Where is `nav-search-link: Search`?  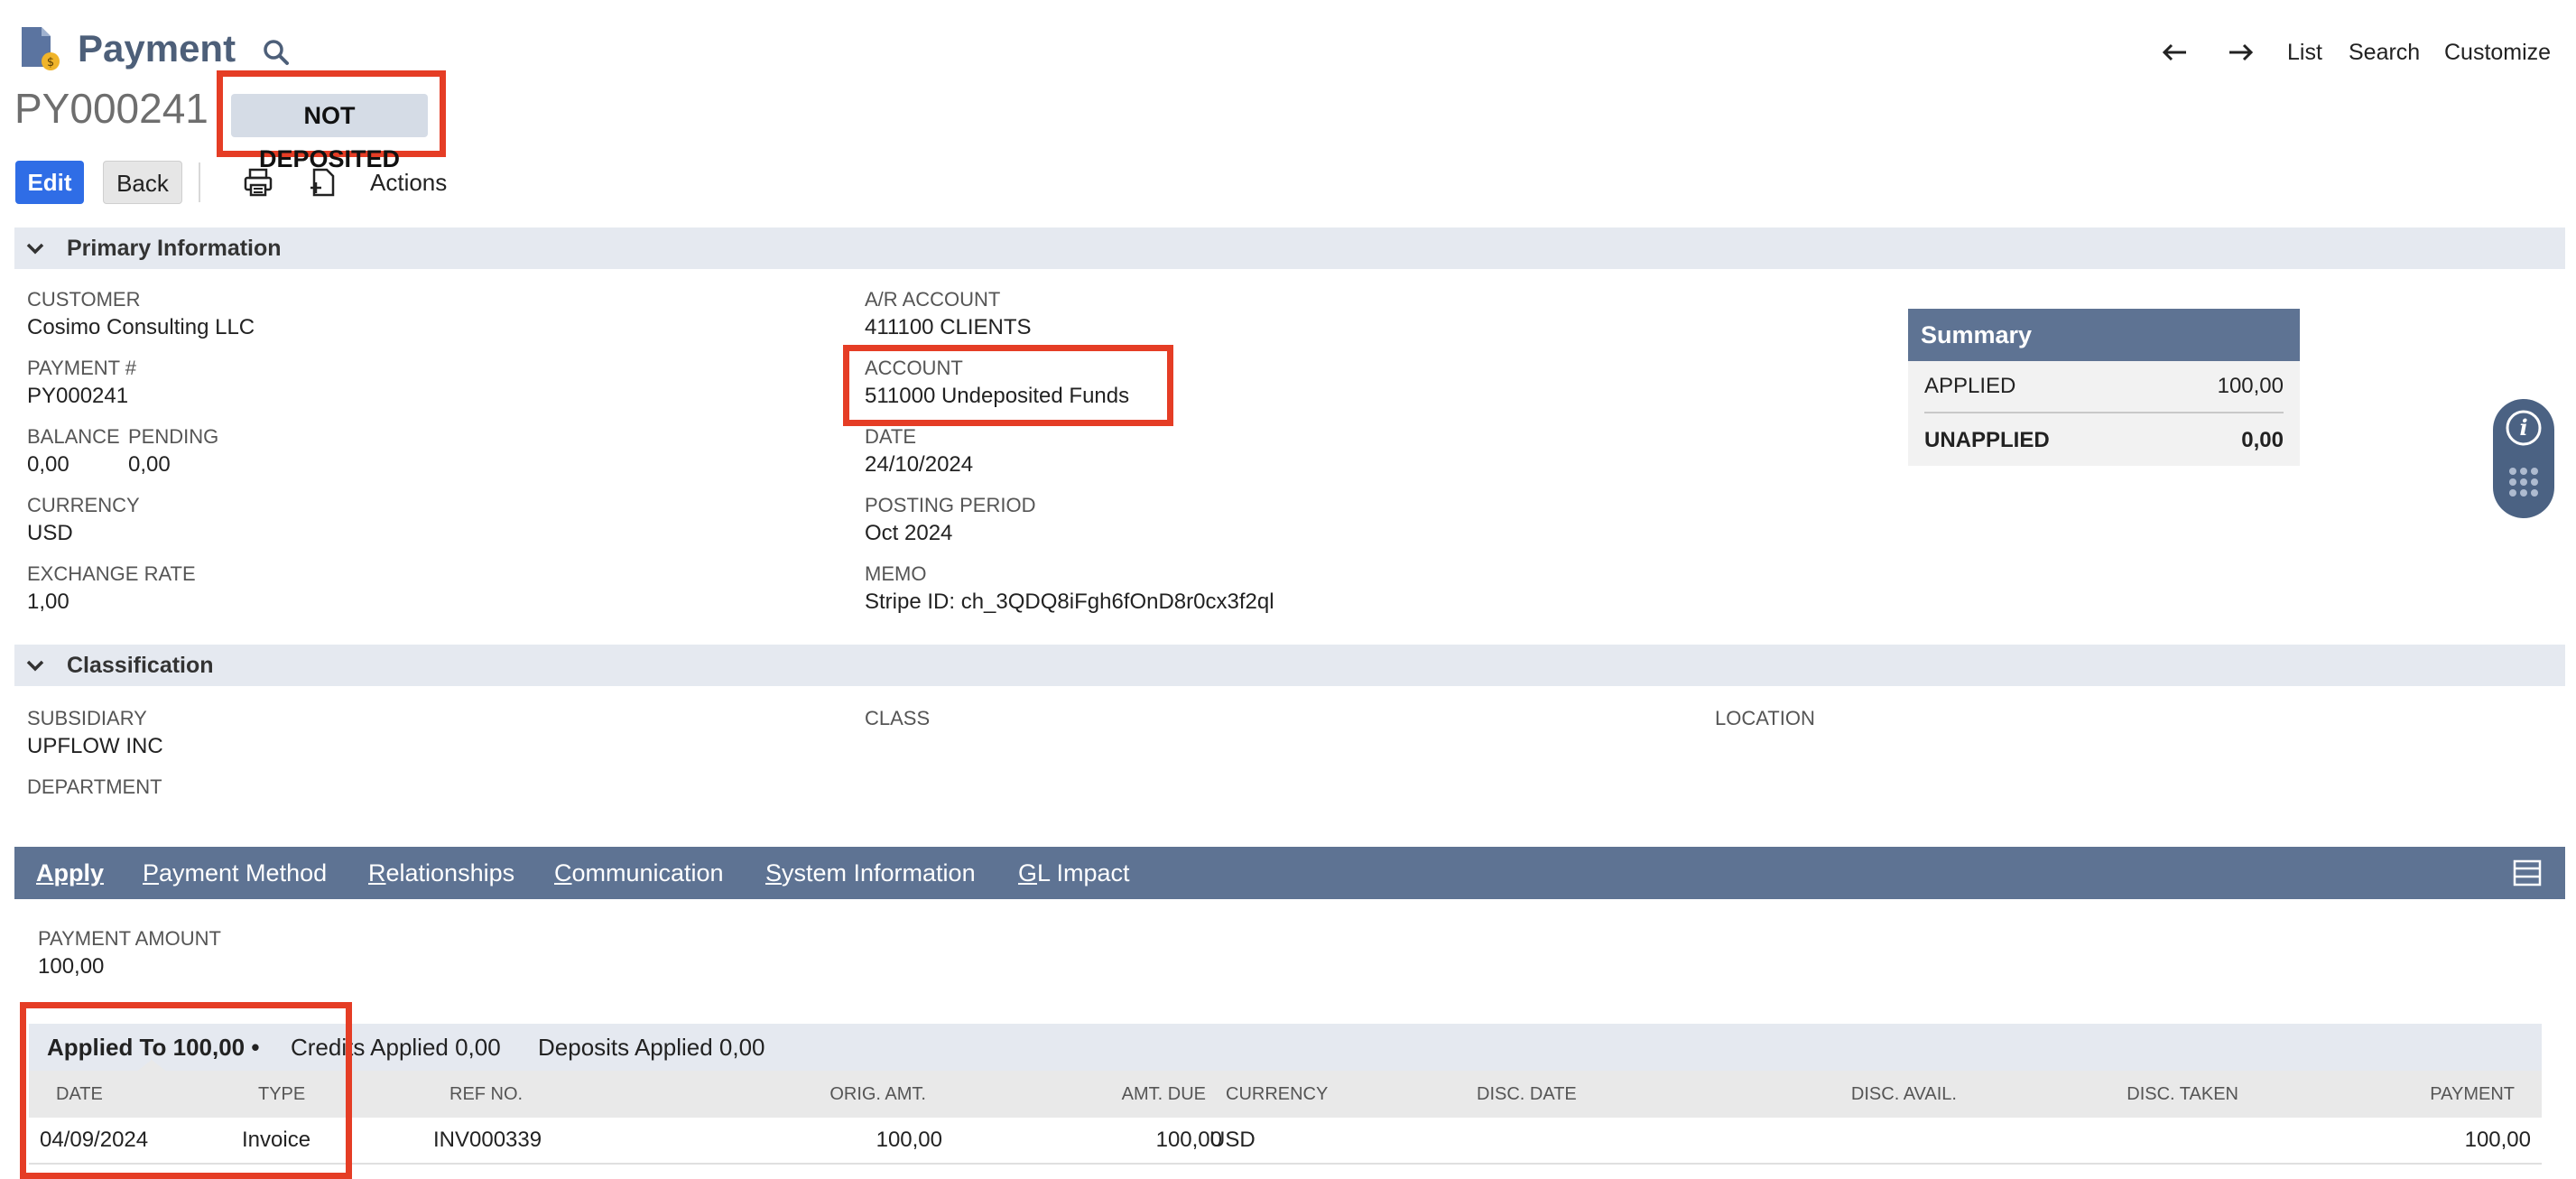
nav-search-link: Search is located at coordinates (2385, 52).